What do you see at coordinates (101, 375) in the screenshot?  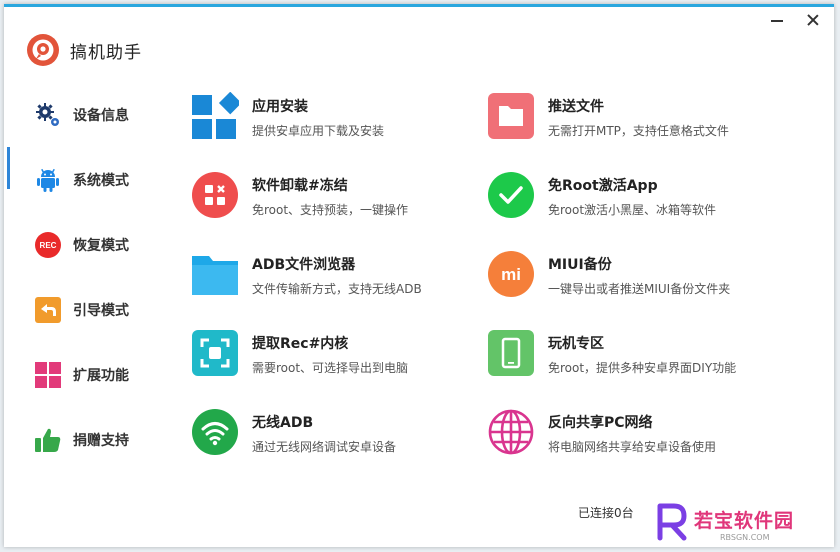 I see `sidebar-item-label: 扩展功能` at bounding box center [101, 375].